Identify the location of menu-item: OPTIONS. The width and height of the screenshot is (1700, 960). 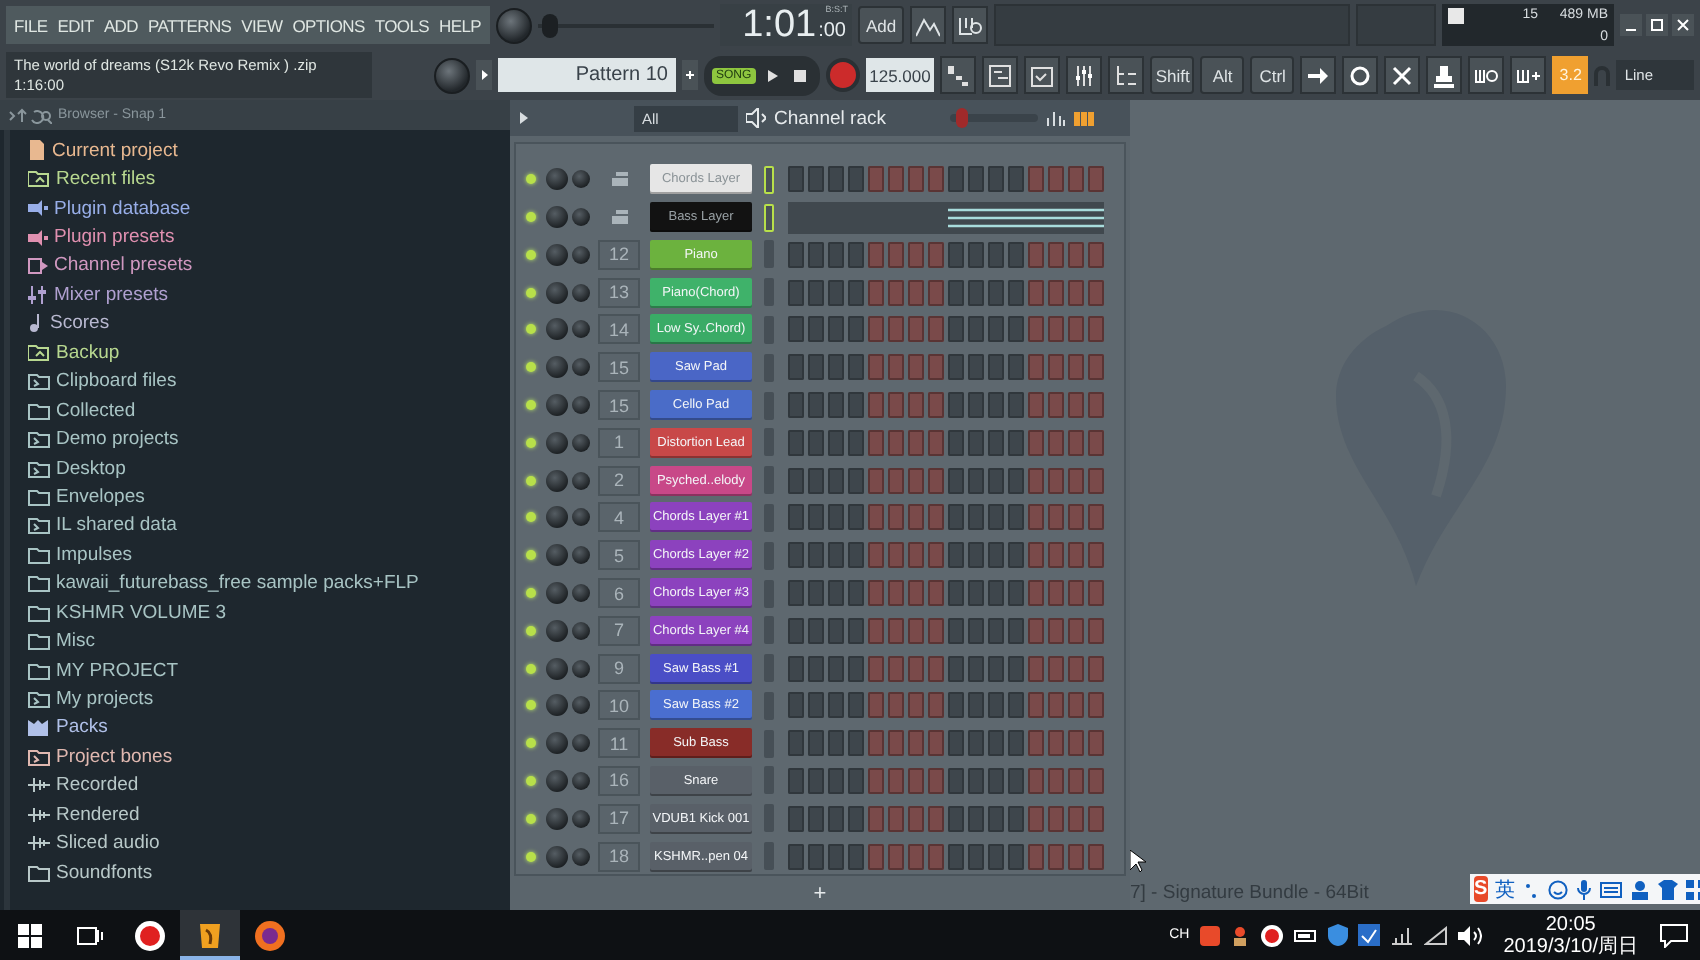
(328, 25).